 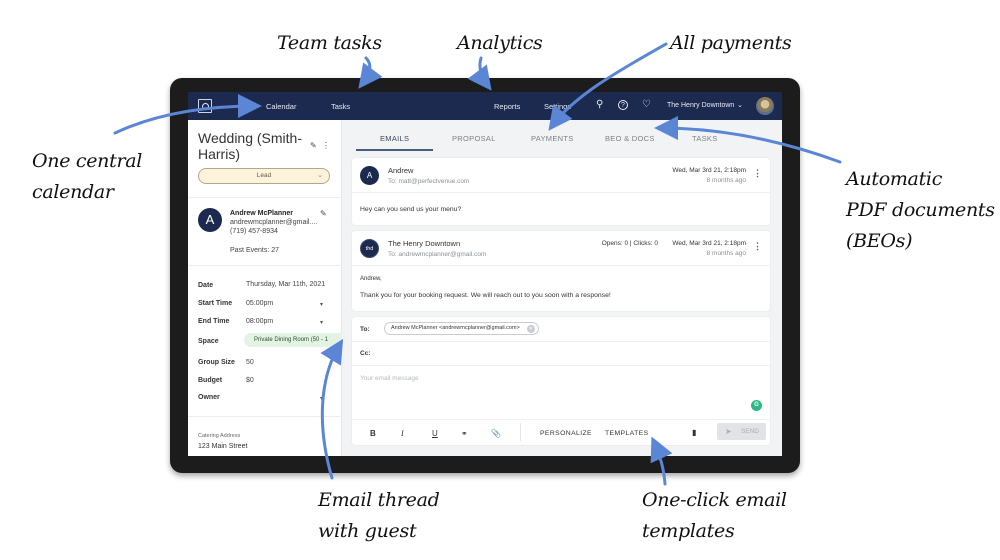 I want to click on recipient: To: andrewmcplanner@gmail.com, so click(x=437, y=254).